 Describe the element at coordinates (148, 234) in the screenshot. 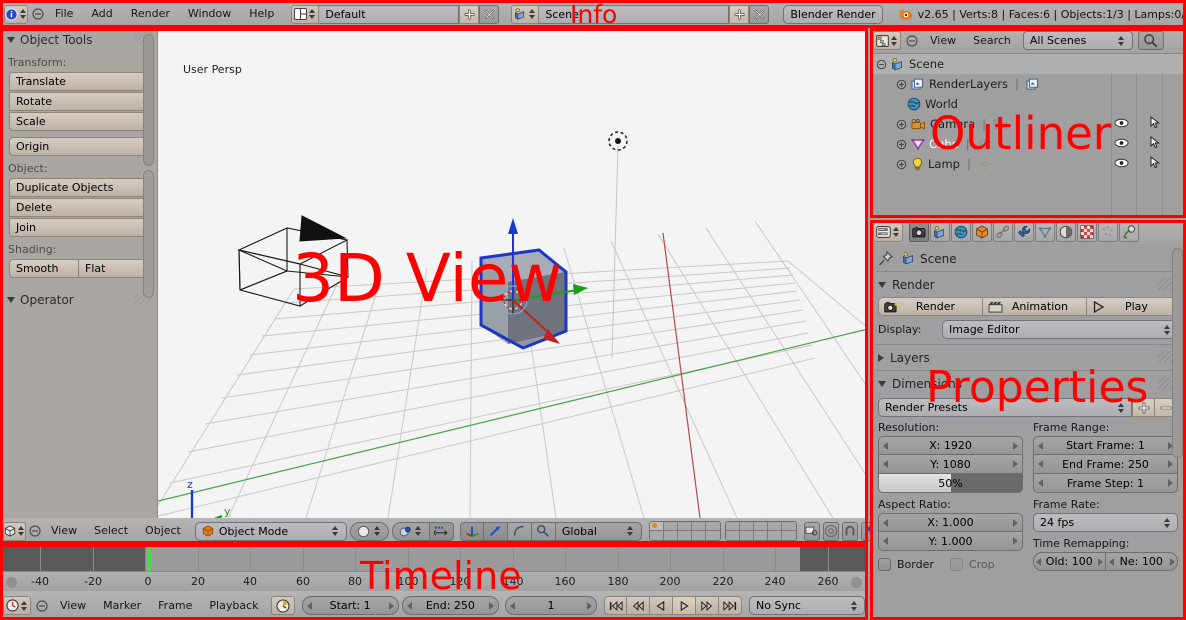

I see `toolshelf-scrollbar-track` at that location.